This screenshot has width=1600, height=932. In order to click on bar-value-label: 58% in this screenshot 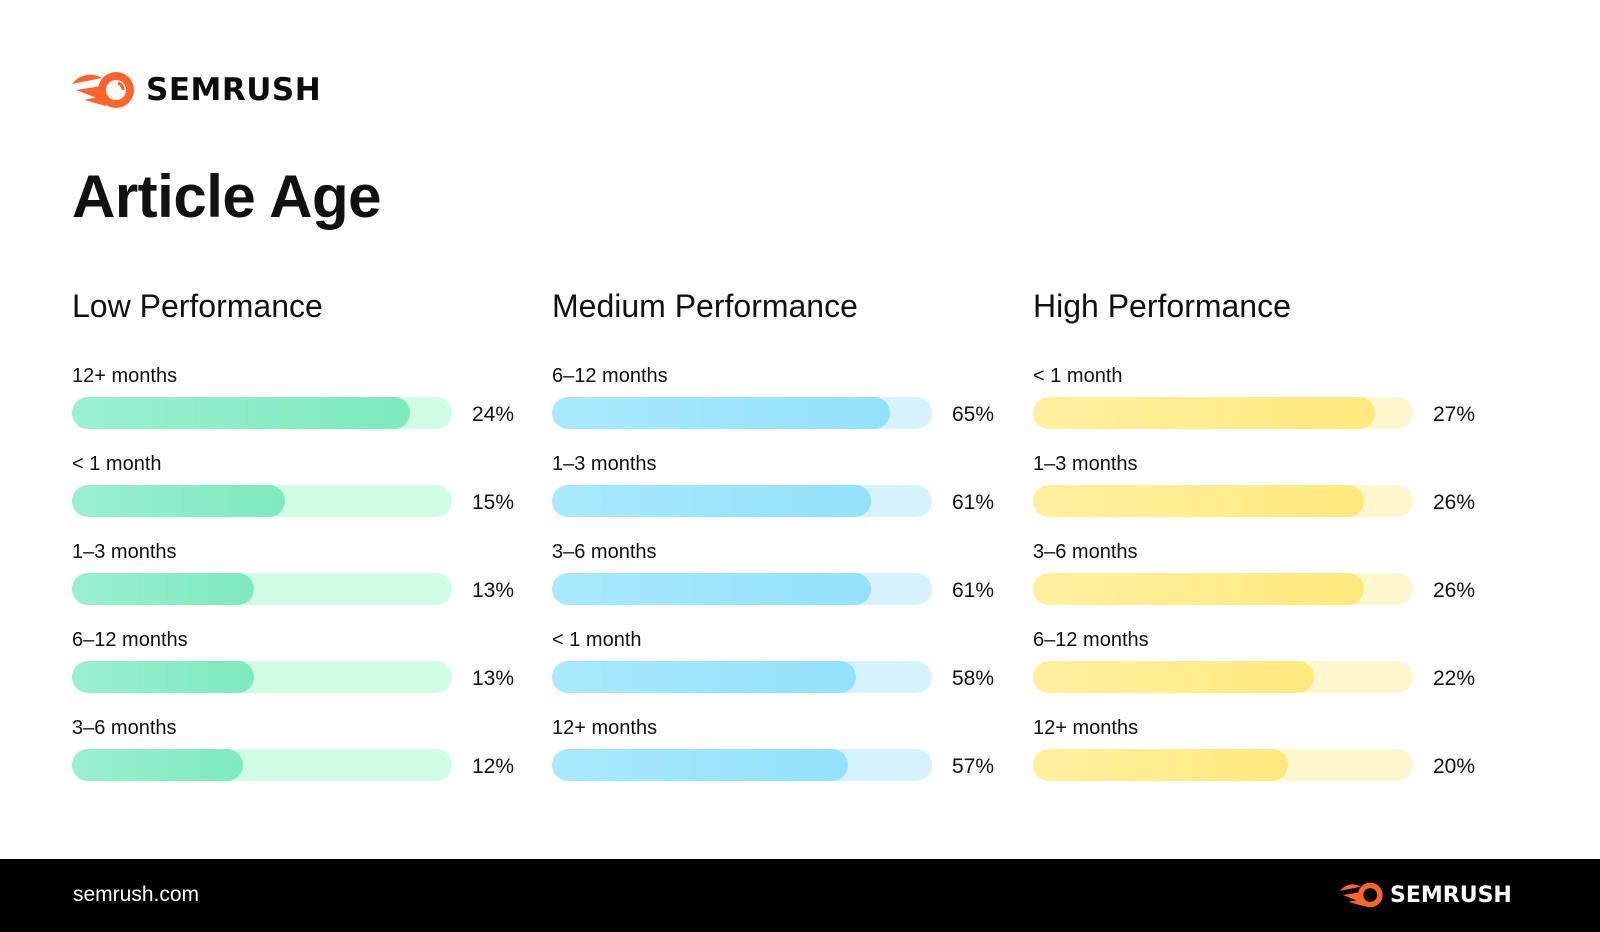, I will do `click(973, 678)`.